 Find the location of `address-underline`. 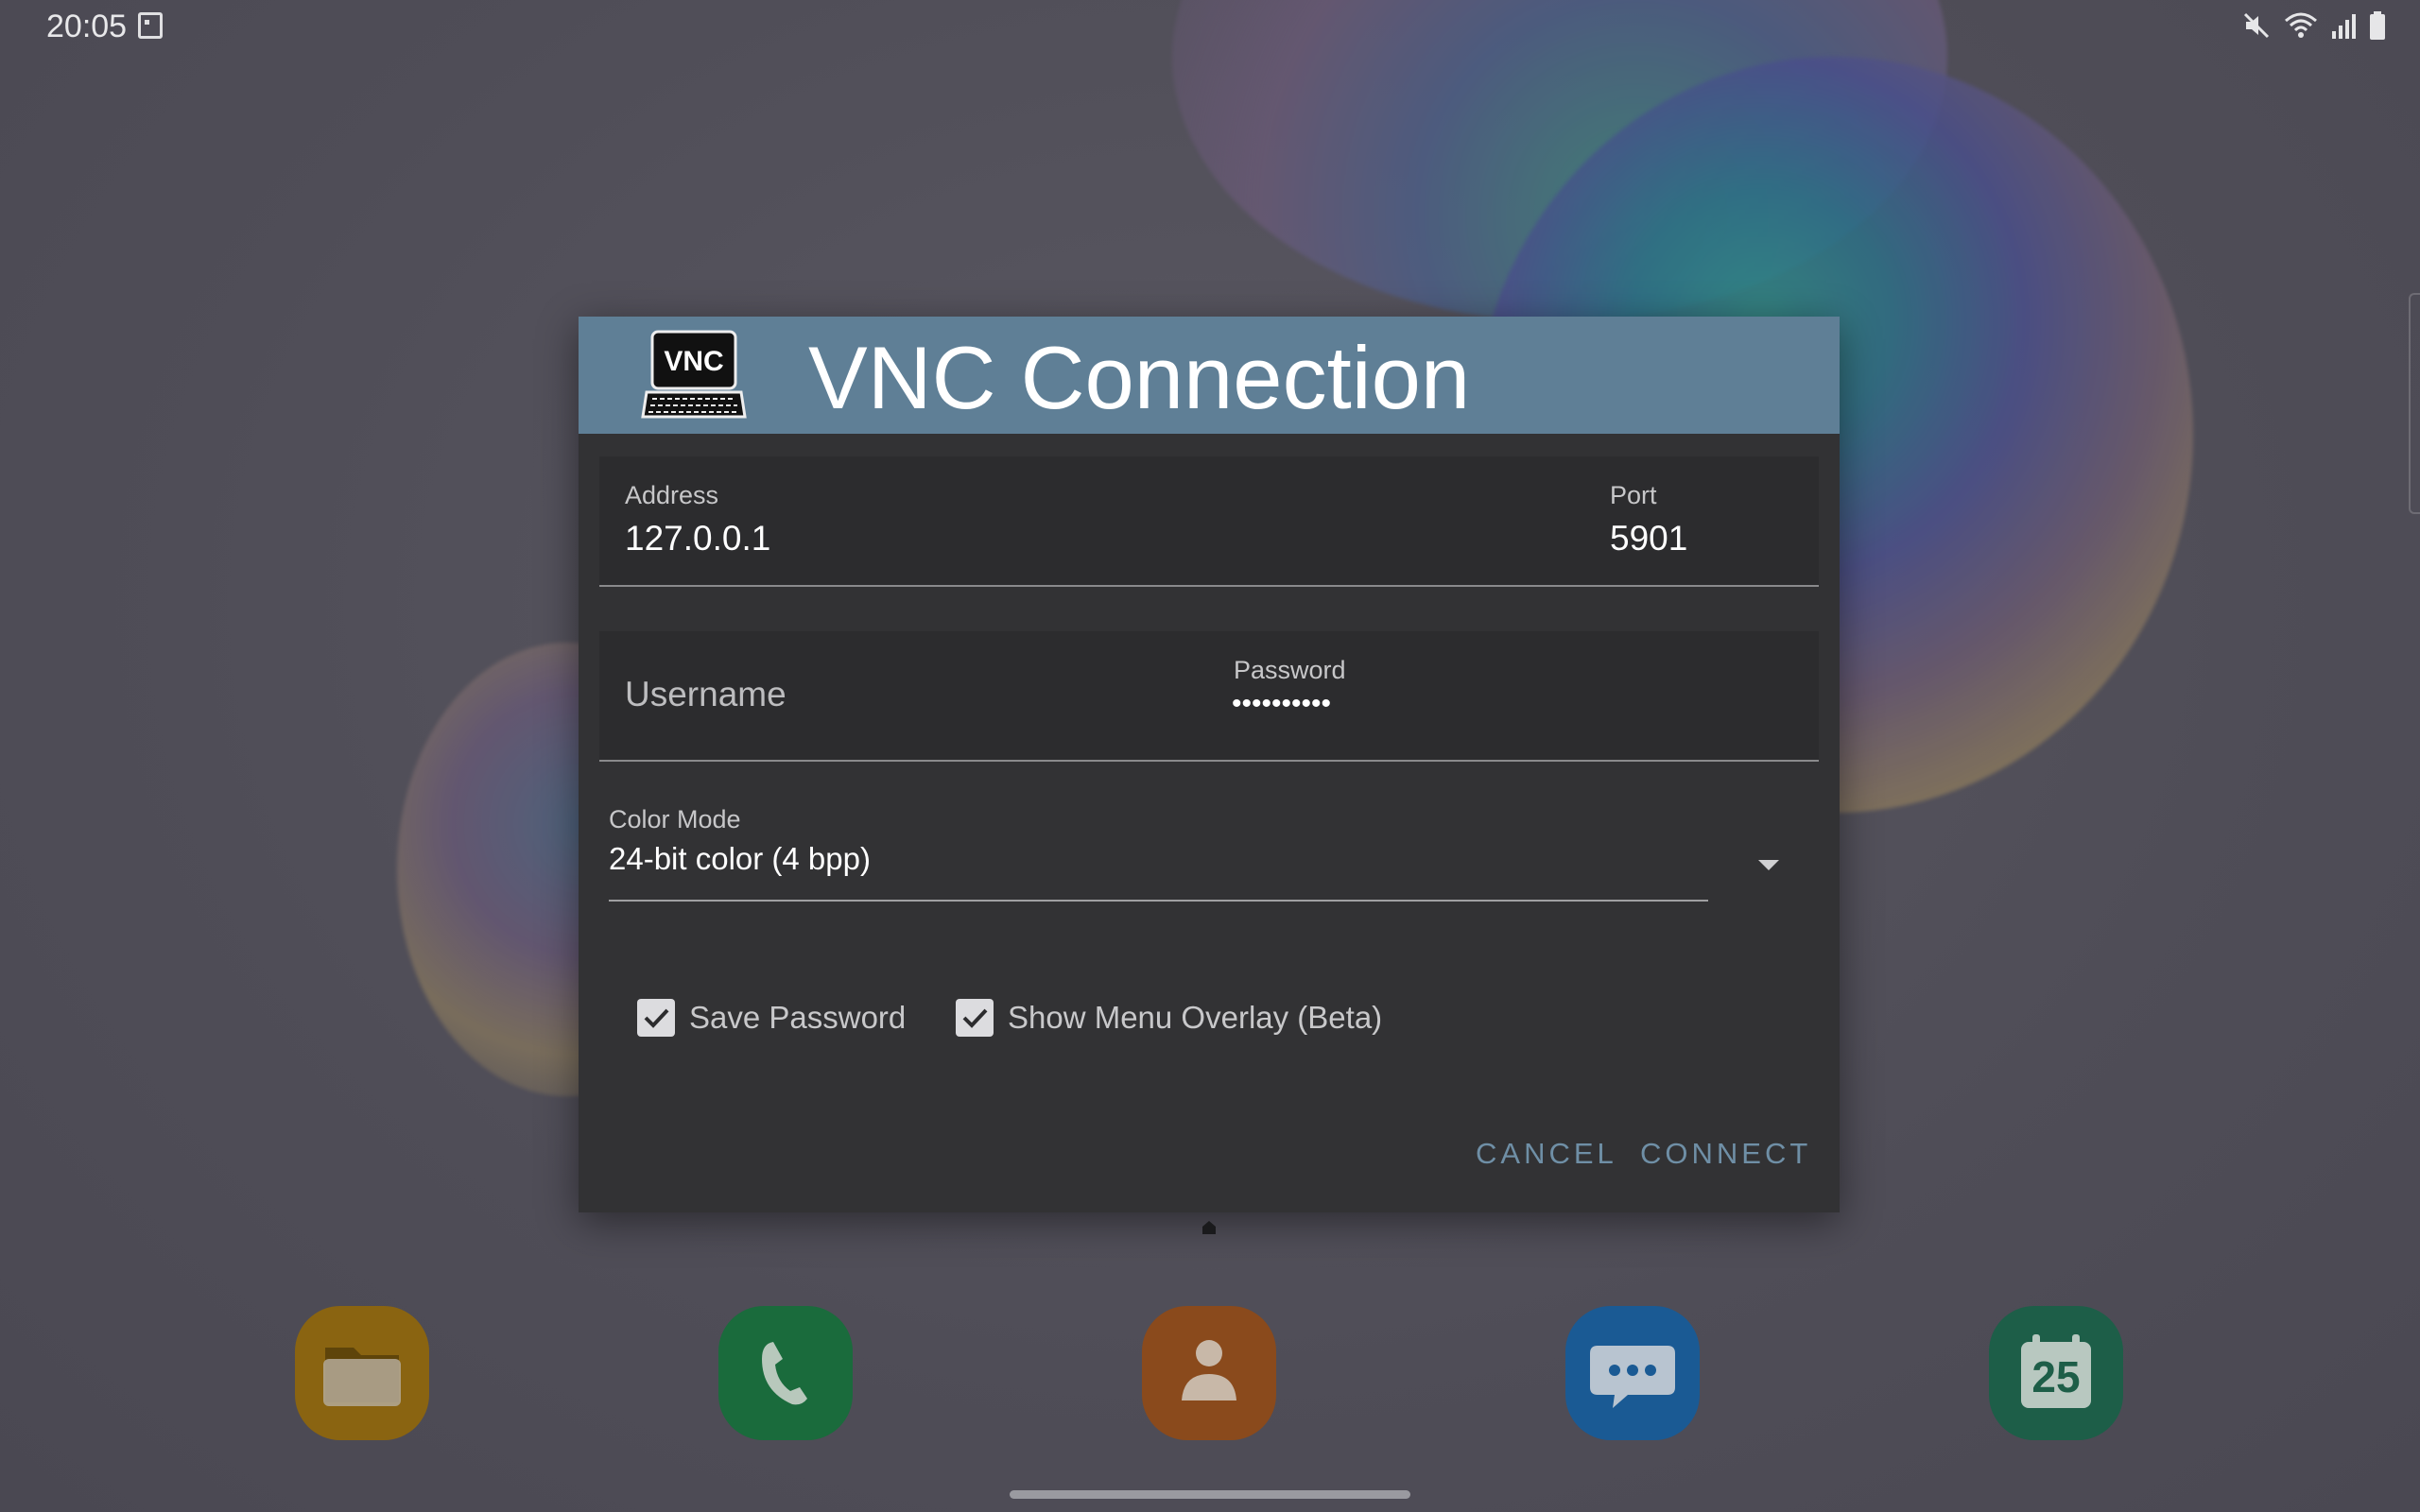

address-underline is located at coordinates (1209, 586).